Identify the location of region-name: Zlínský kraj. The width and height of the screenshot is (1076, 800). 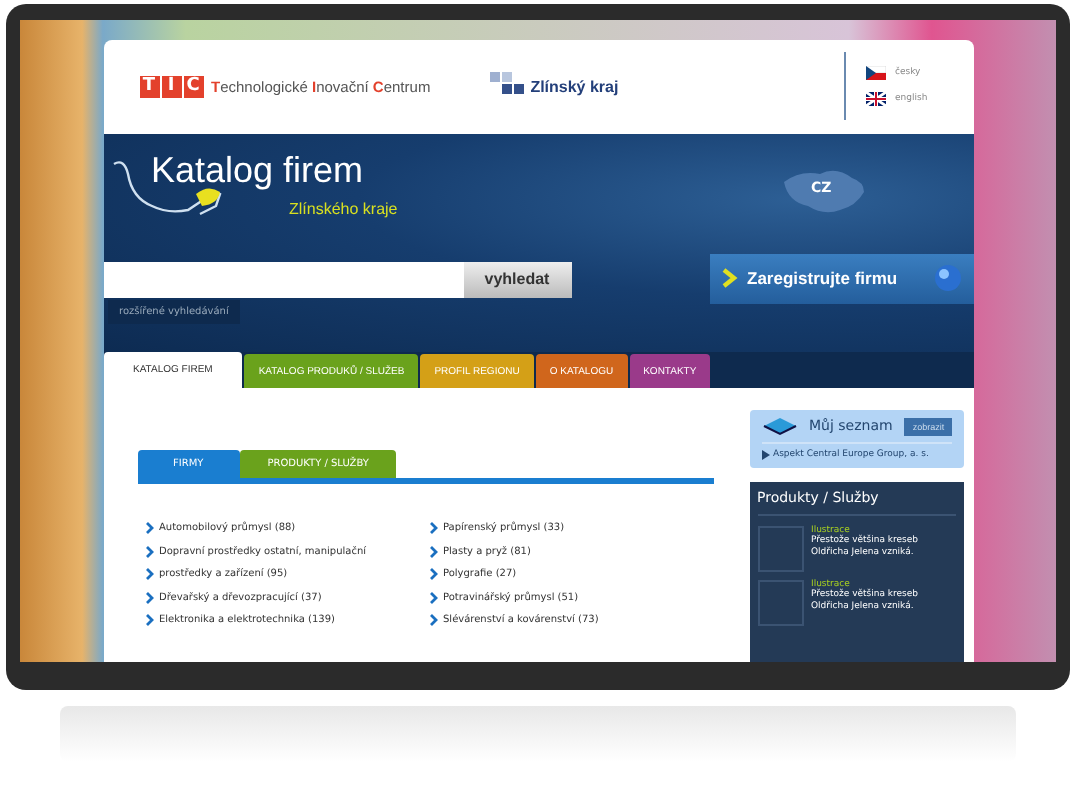
(574, 86).